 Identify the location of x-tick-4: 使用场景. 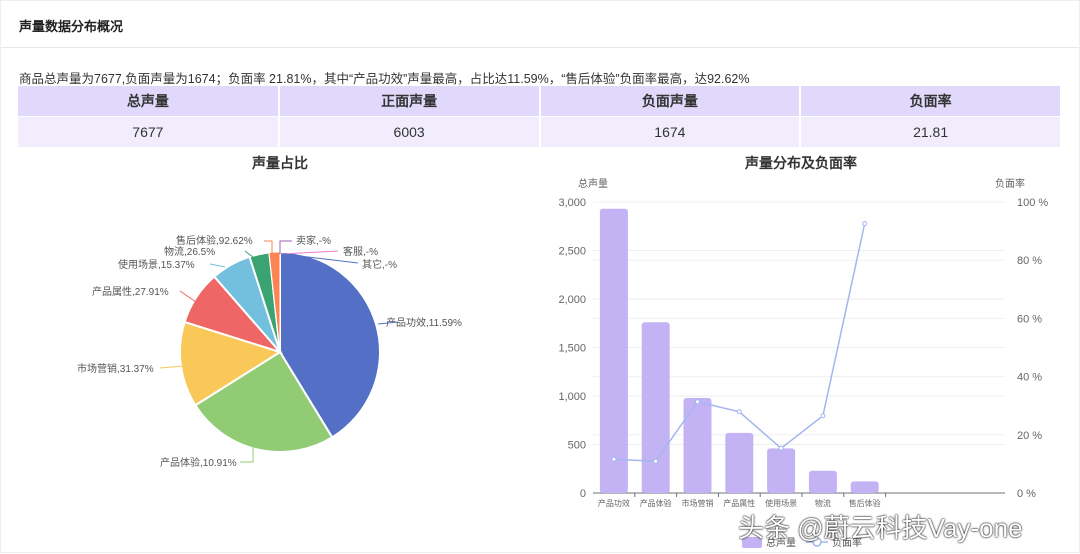
(781, 503).